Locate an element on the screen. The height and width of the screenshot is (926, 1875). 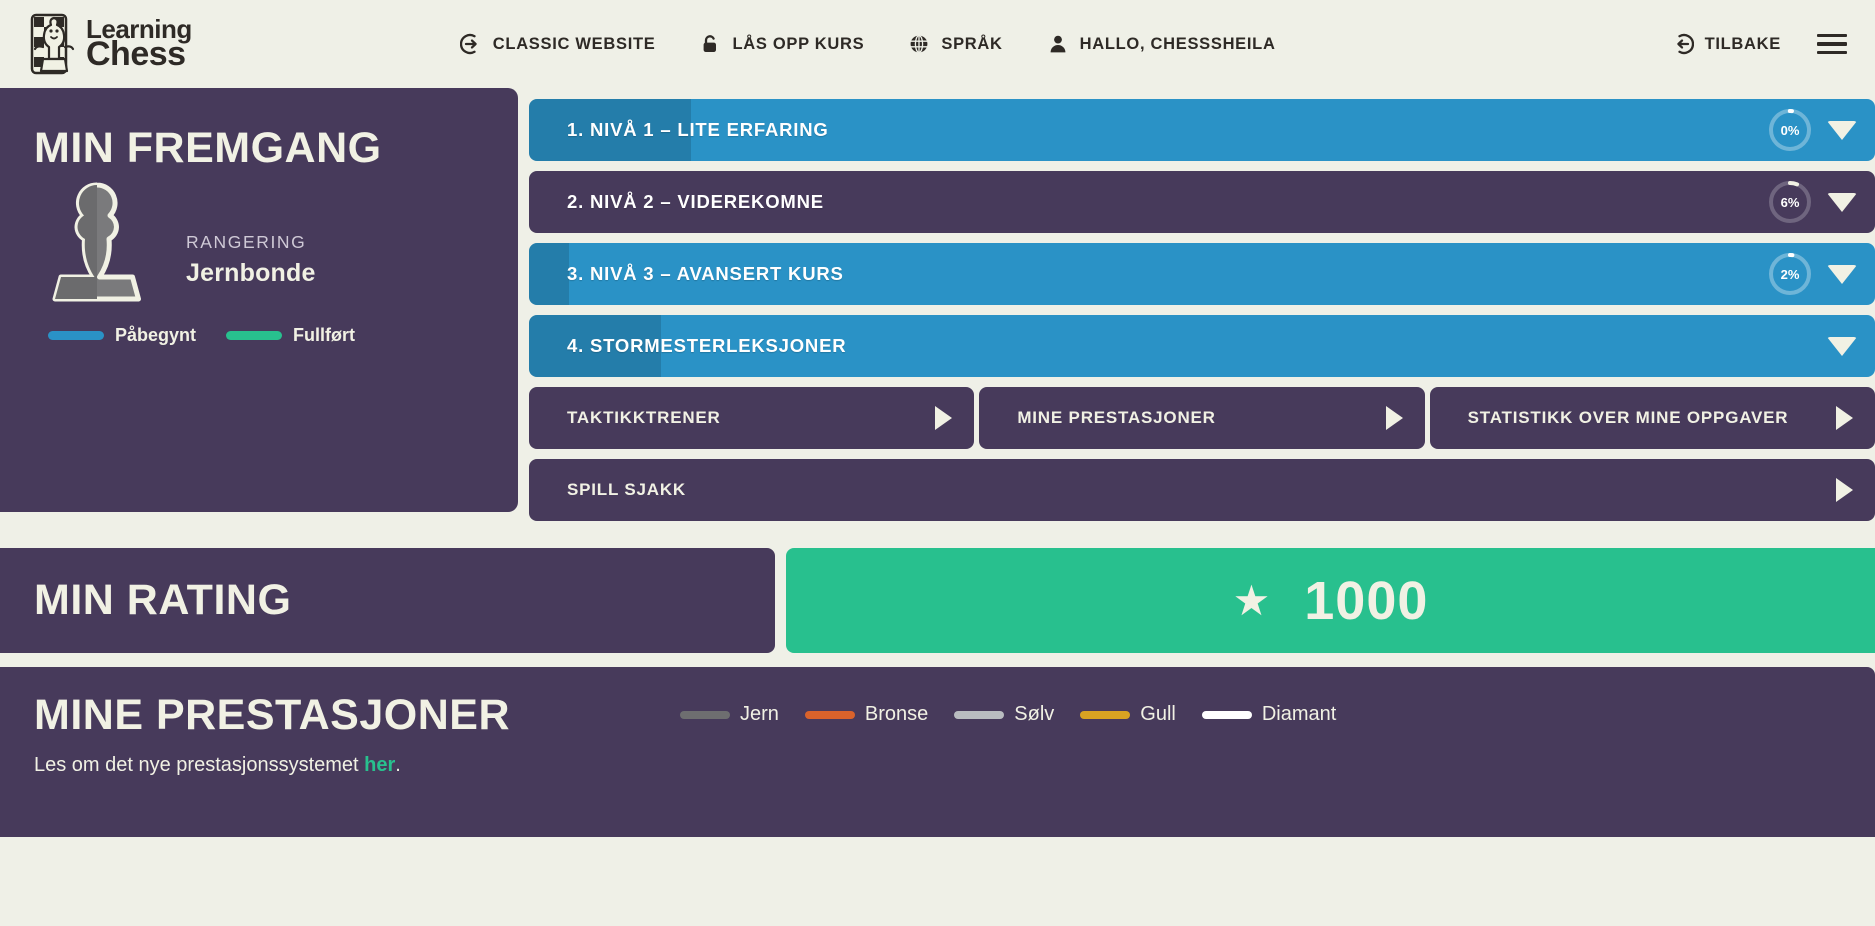
lock-icon is located at coordinates (710, 44).